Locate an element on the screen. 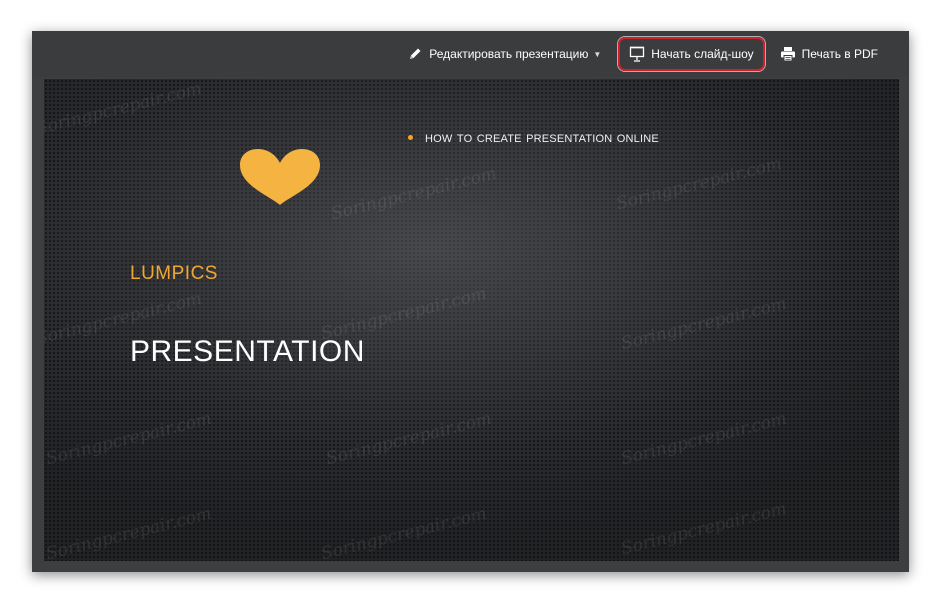 This screenshot has width=942, height=604. projector-screen-icon is located at coordinates (637, 54).